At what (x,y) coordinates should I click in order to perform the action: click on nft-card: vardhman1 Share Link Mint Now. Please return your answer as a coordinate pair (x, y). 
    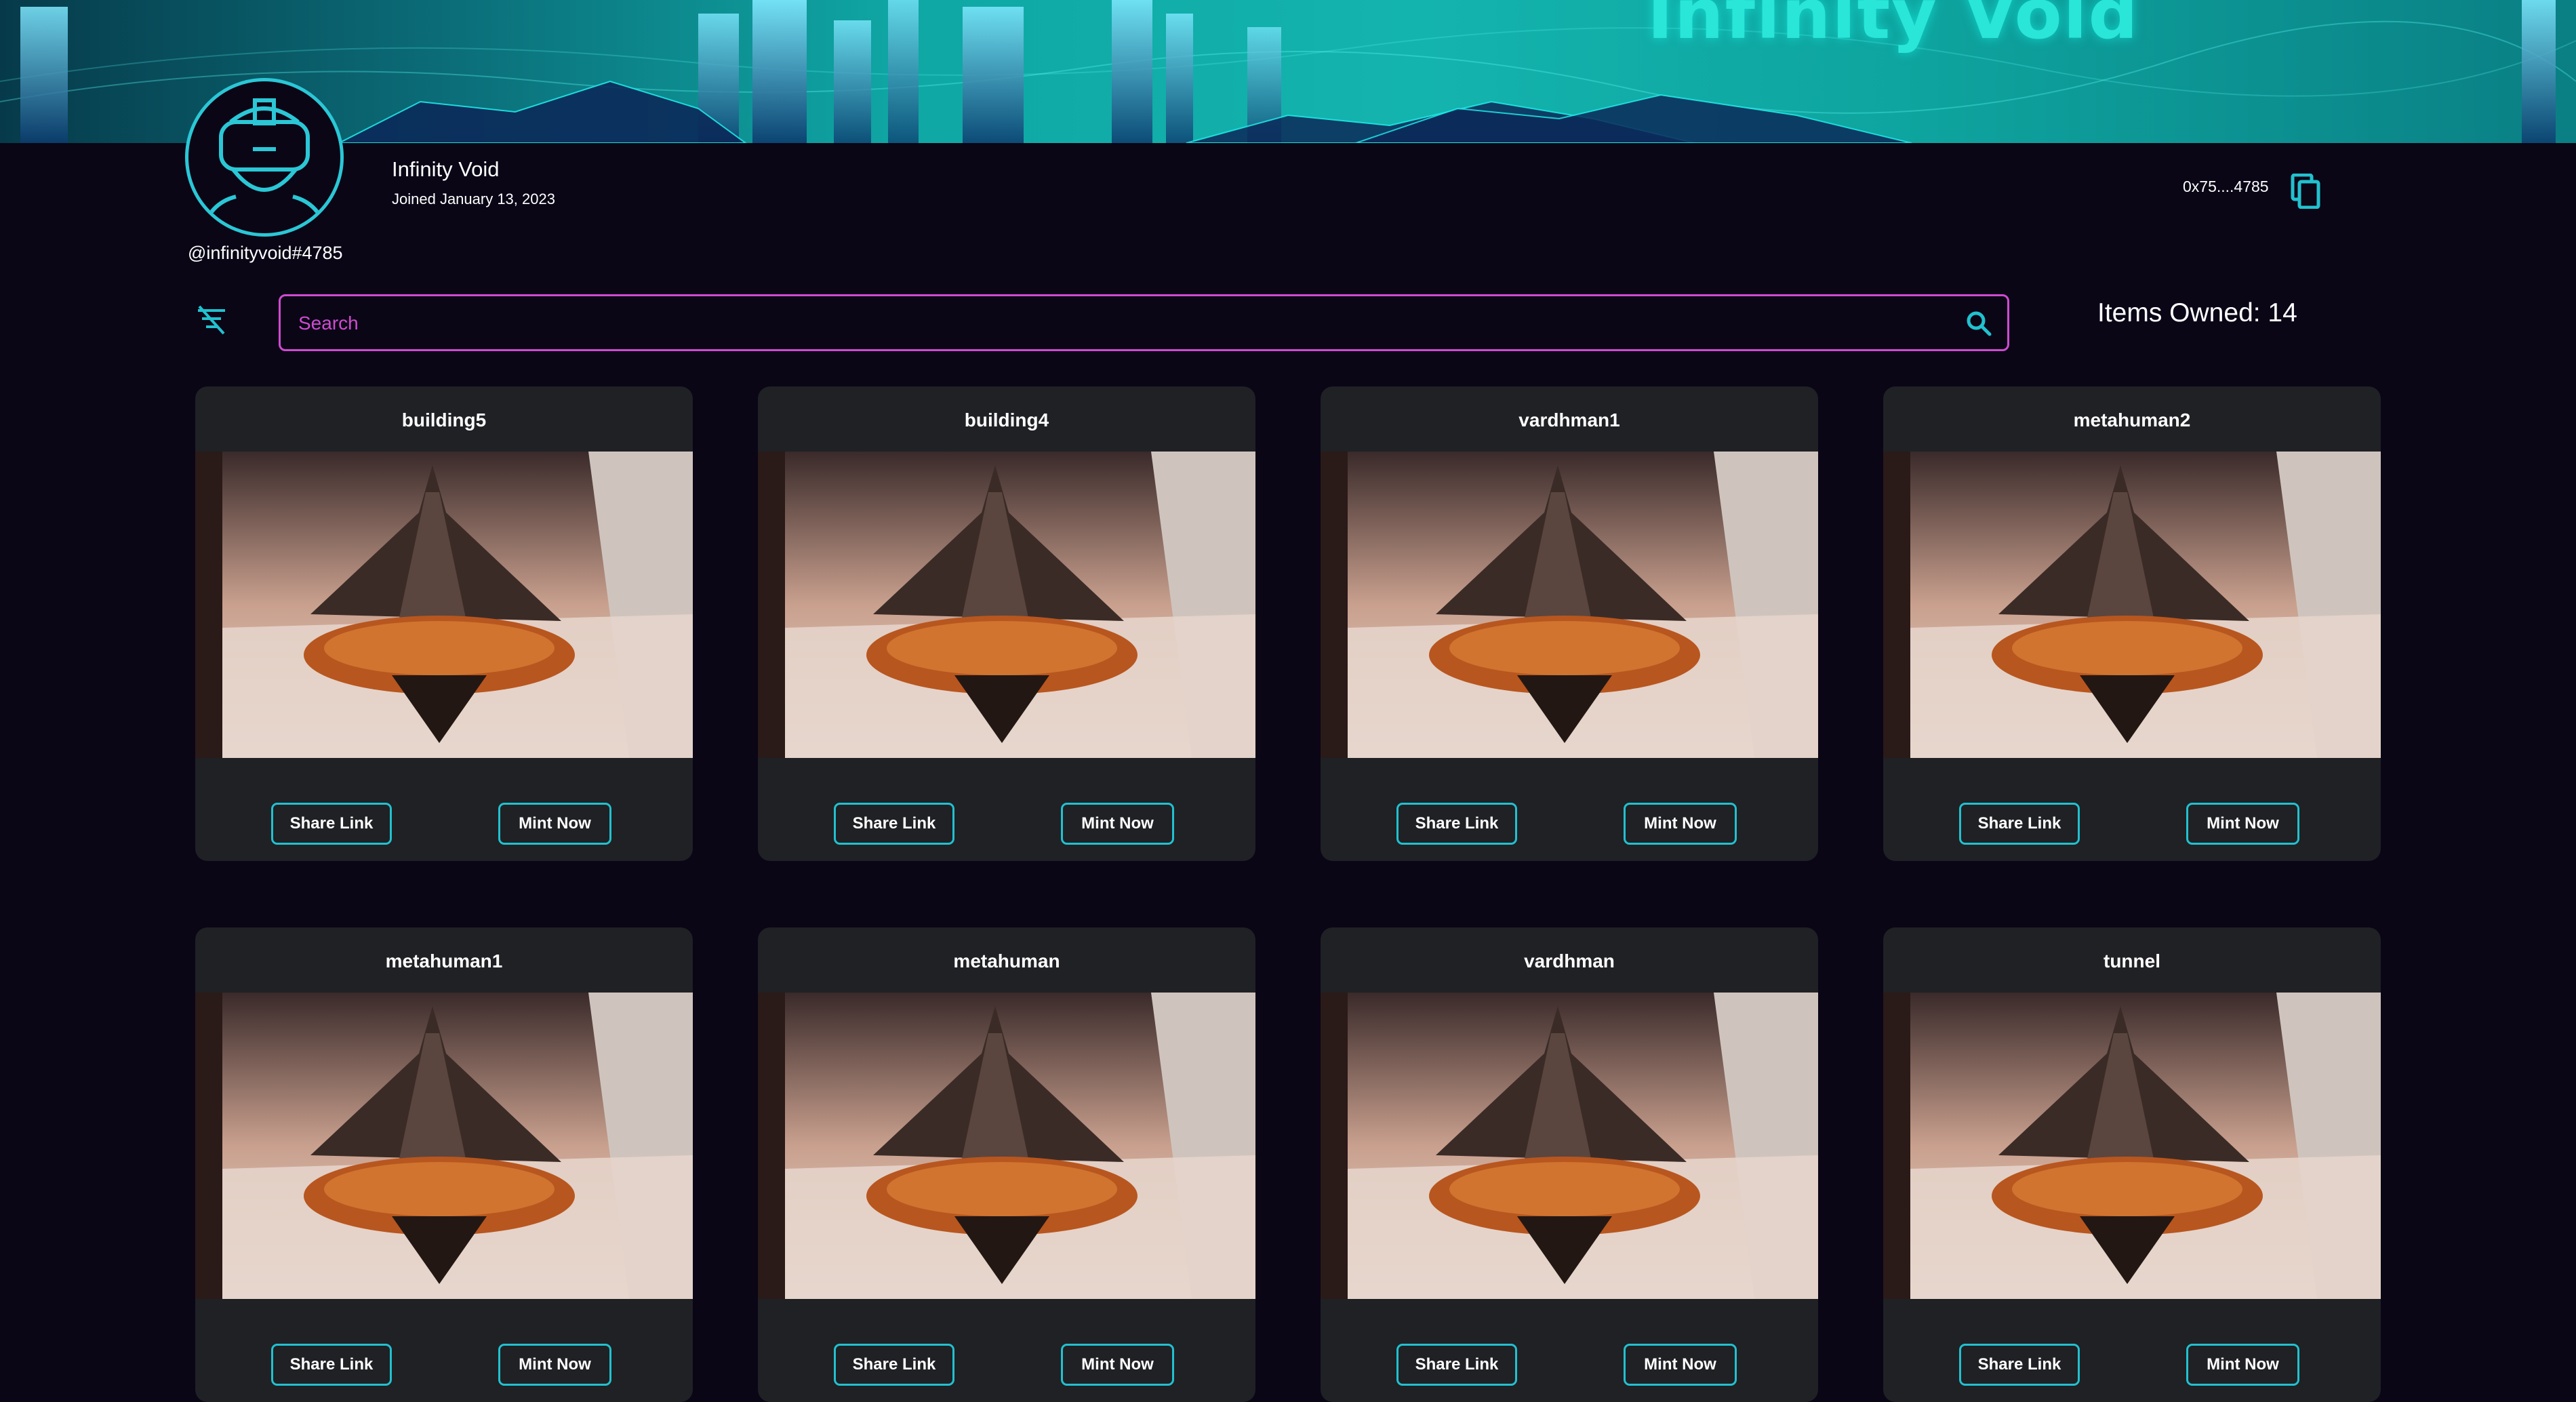
    Looking at the image, I should click on (1569, 623).